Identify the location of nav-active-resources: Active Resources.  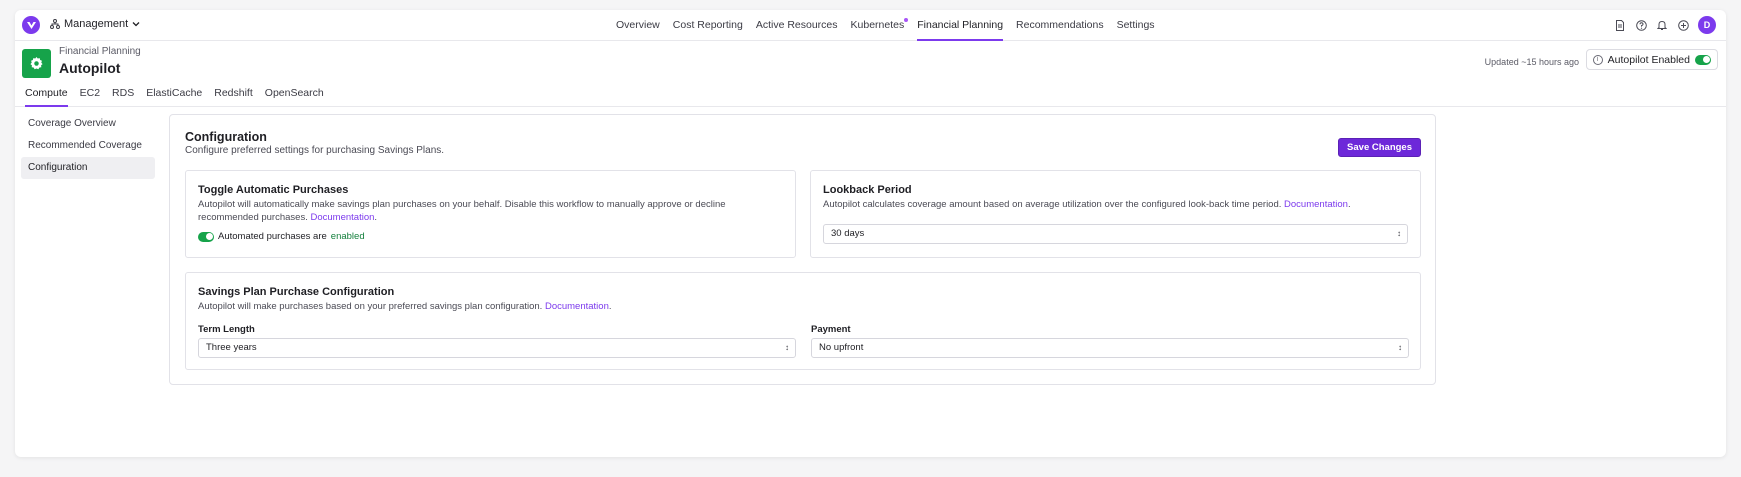
(797, 25).